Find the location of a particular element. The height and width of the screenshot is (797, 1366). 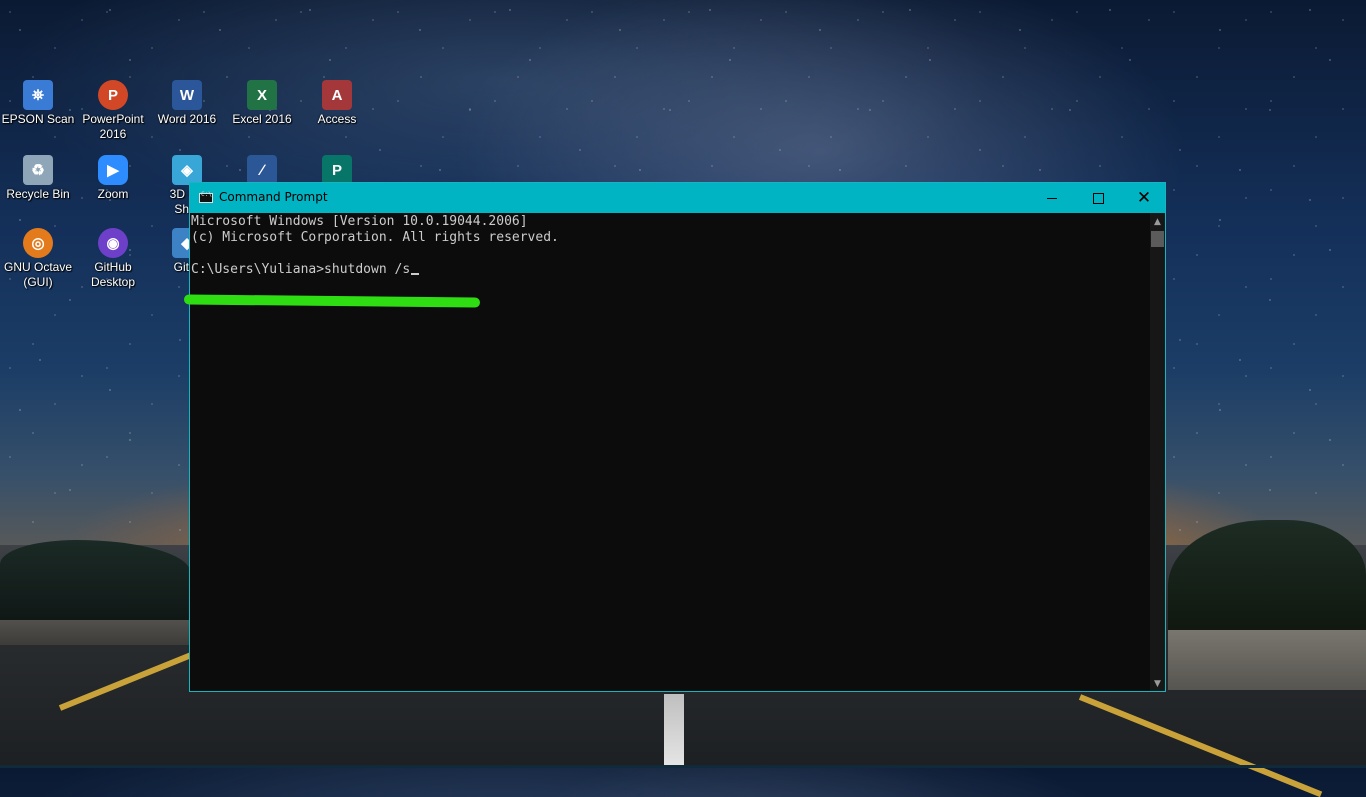

gnu-octave-icon: ◎ is located at coordinates (38, 243).